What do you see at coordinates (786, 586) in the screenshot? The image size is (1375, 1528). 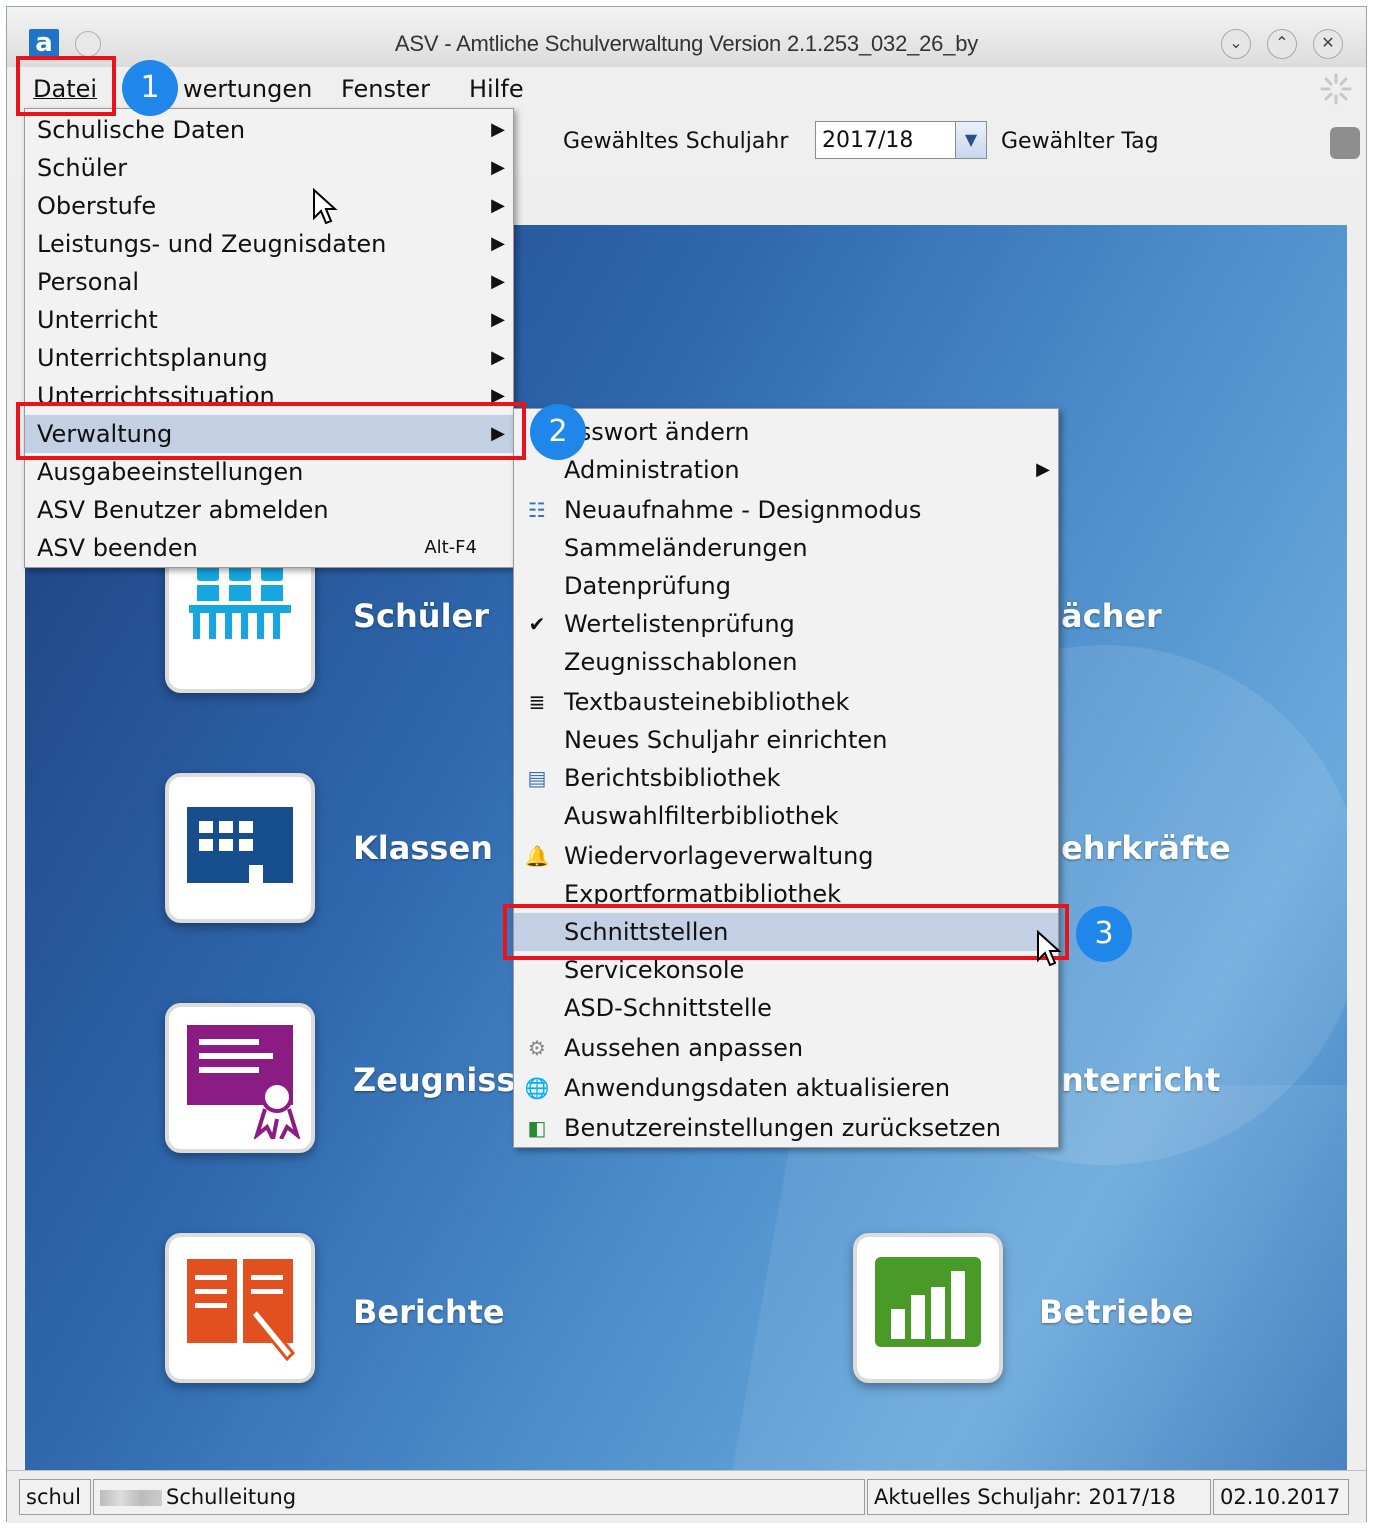 I see `menu-item-datenpruefung: Datenprüfung` at bounding box center [786, 586].